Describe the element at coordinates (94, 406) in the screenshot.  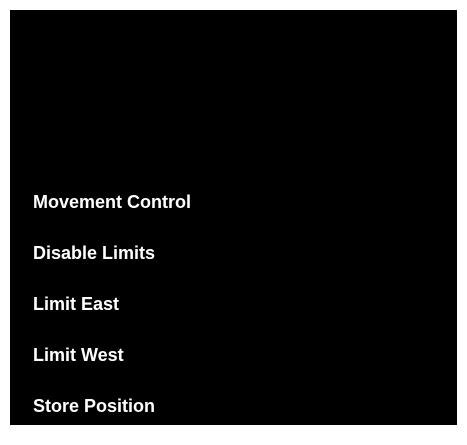
I see `menu-item-label: Store Position` at that location.